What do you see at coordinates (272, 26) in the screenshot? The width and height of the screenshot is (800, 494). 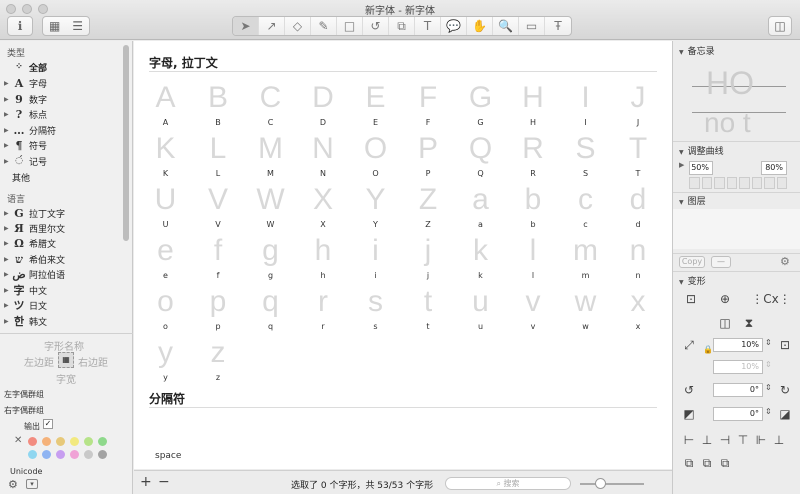 I see `select-all-layers-icon: ↗` at bounding box center [272, 26].